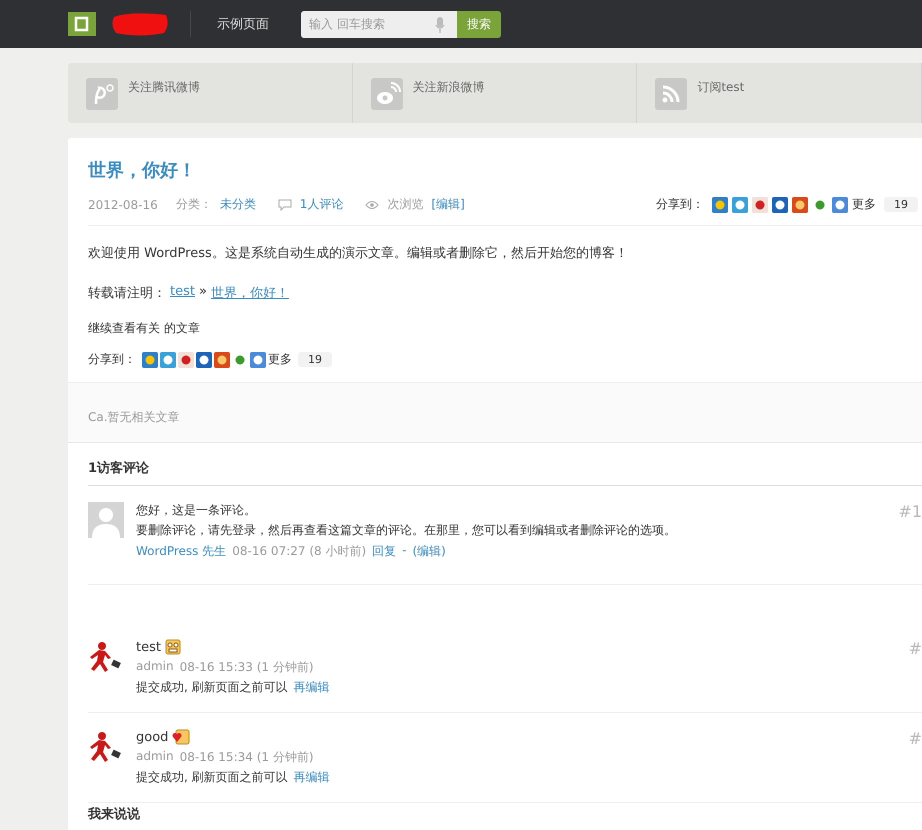 Image resolution: width=922 pixels, height=830 pixels. Describe the element at coordinates (358, 253) in the screenshot. I see `post-paragraph: 欢迎使用 WordPress。这是系统自动生成的演示文章。编辑或者删除它，然后开始您的博客！` at that location.